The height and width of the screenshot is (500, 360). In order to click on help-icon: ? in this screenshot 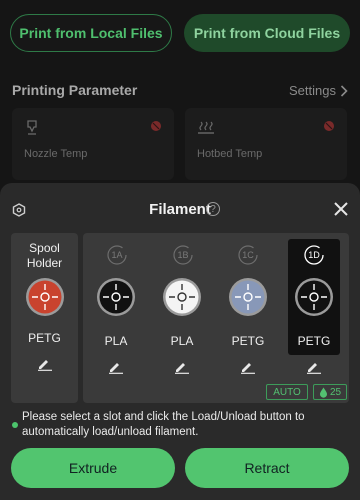, I will do `click(213, 209)`.